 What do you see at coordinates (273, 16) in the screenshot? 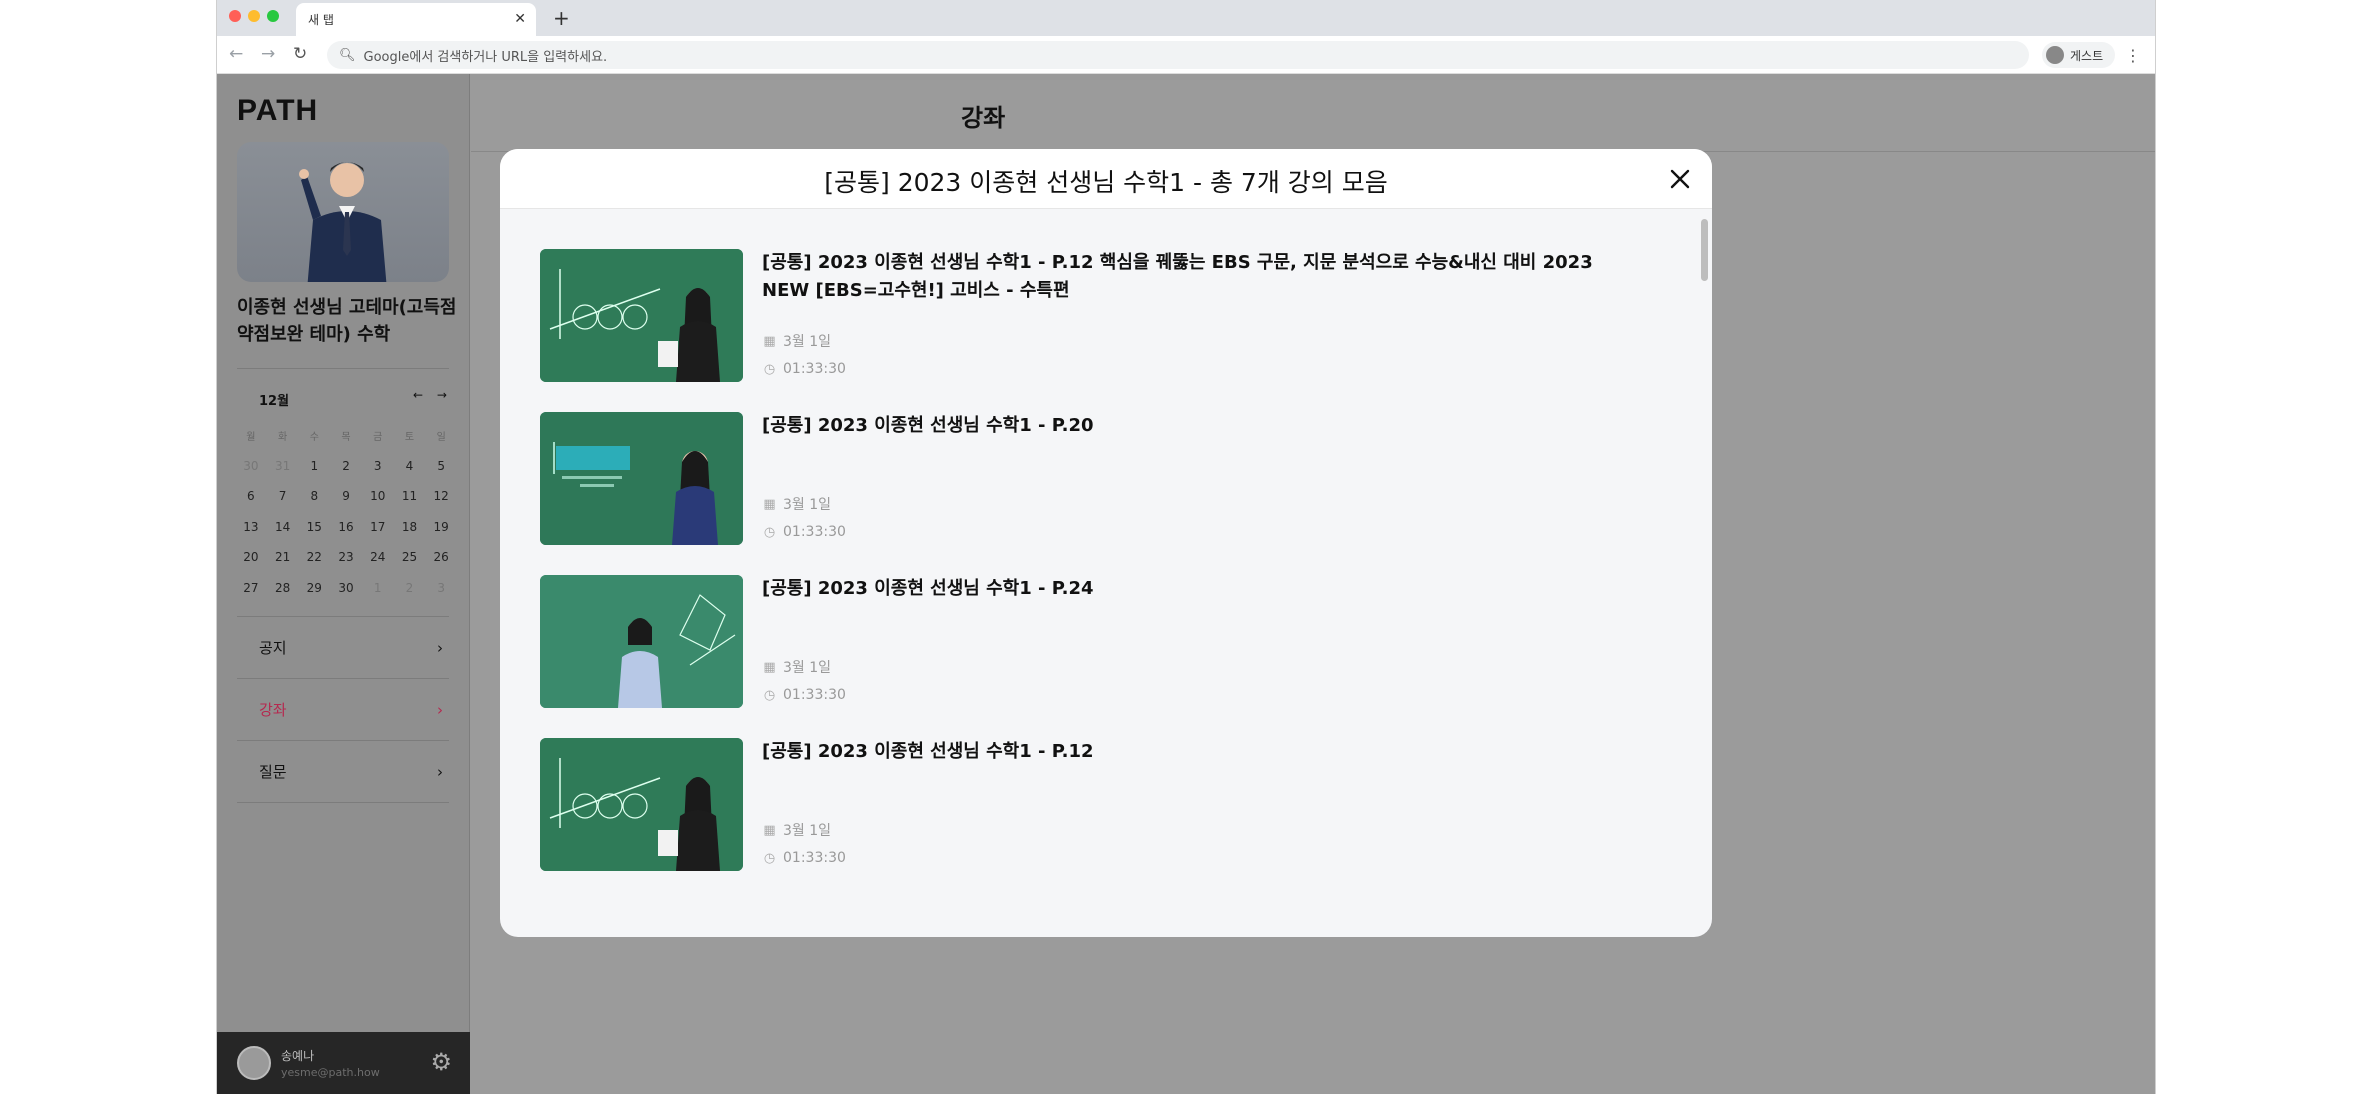
I see `maximize-window-button` at bounding box center [273, 16].